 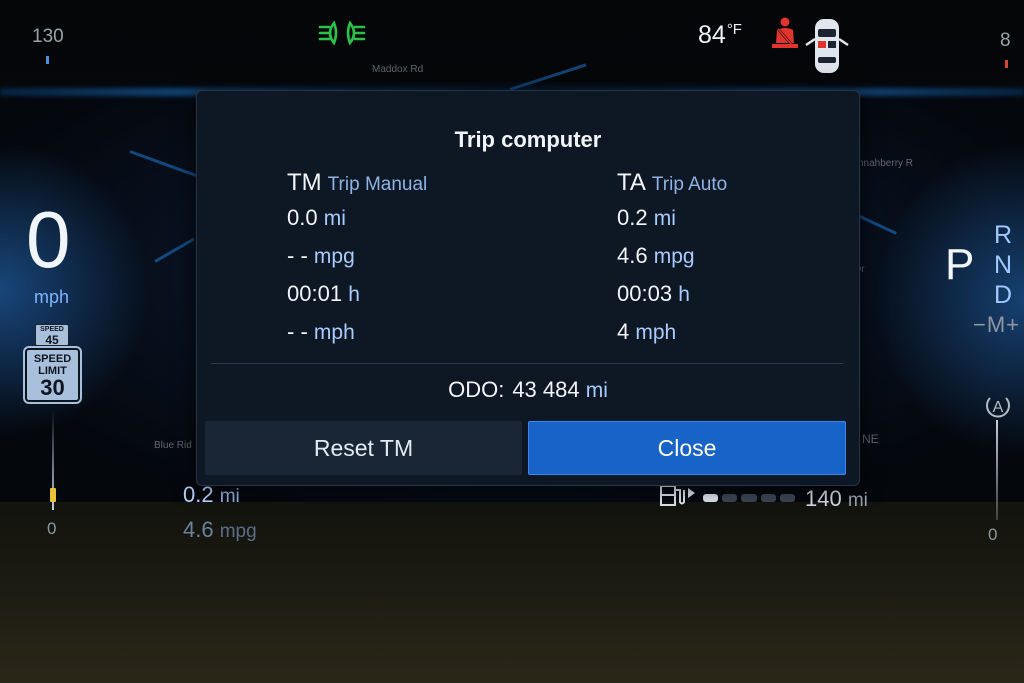 I want to click on trip-auto-name: Trip Auto, so click(x=689, y=184).